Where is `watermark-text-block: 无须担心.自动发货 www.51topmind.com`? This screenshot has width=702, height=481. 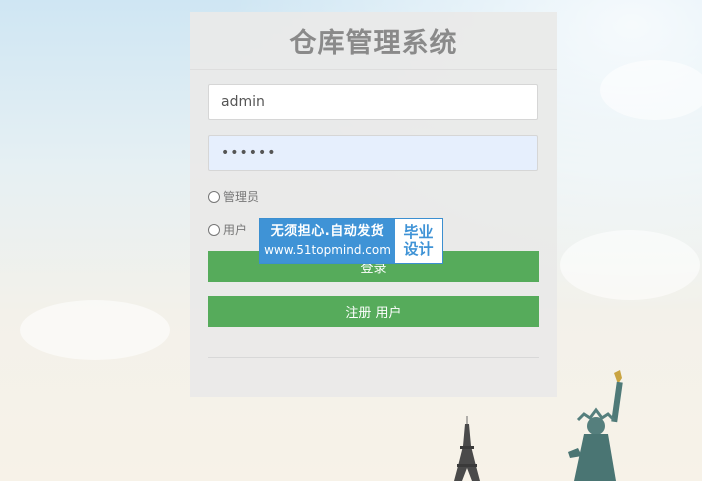
watermark-text-block: 无须担心.自动发货 www.51topmind.com is located at coordinates (327, 241).